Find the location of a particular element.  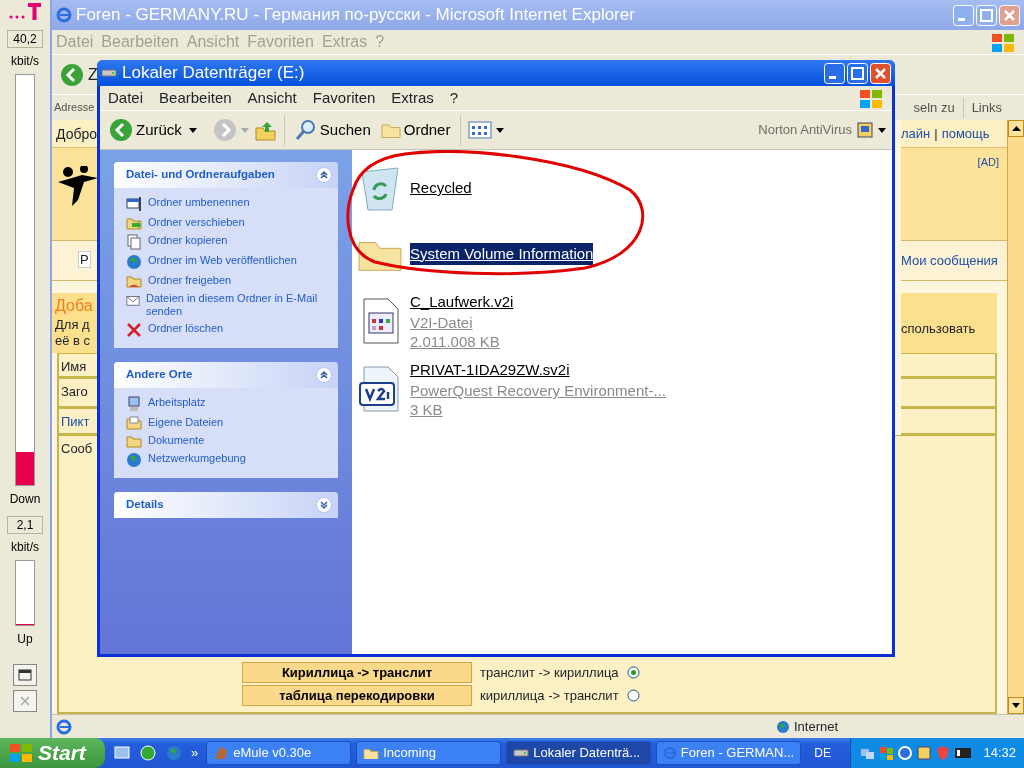

task-link: Ordner verschieben is located at coordinates (196, 222).